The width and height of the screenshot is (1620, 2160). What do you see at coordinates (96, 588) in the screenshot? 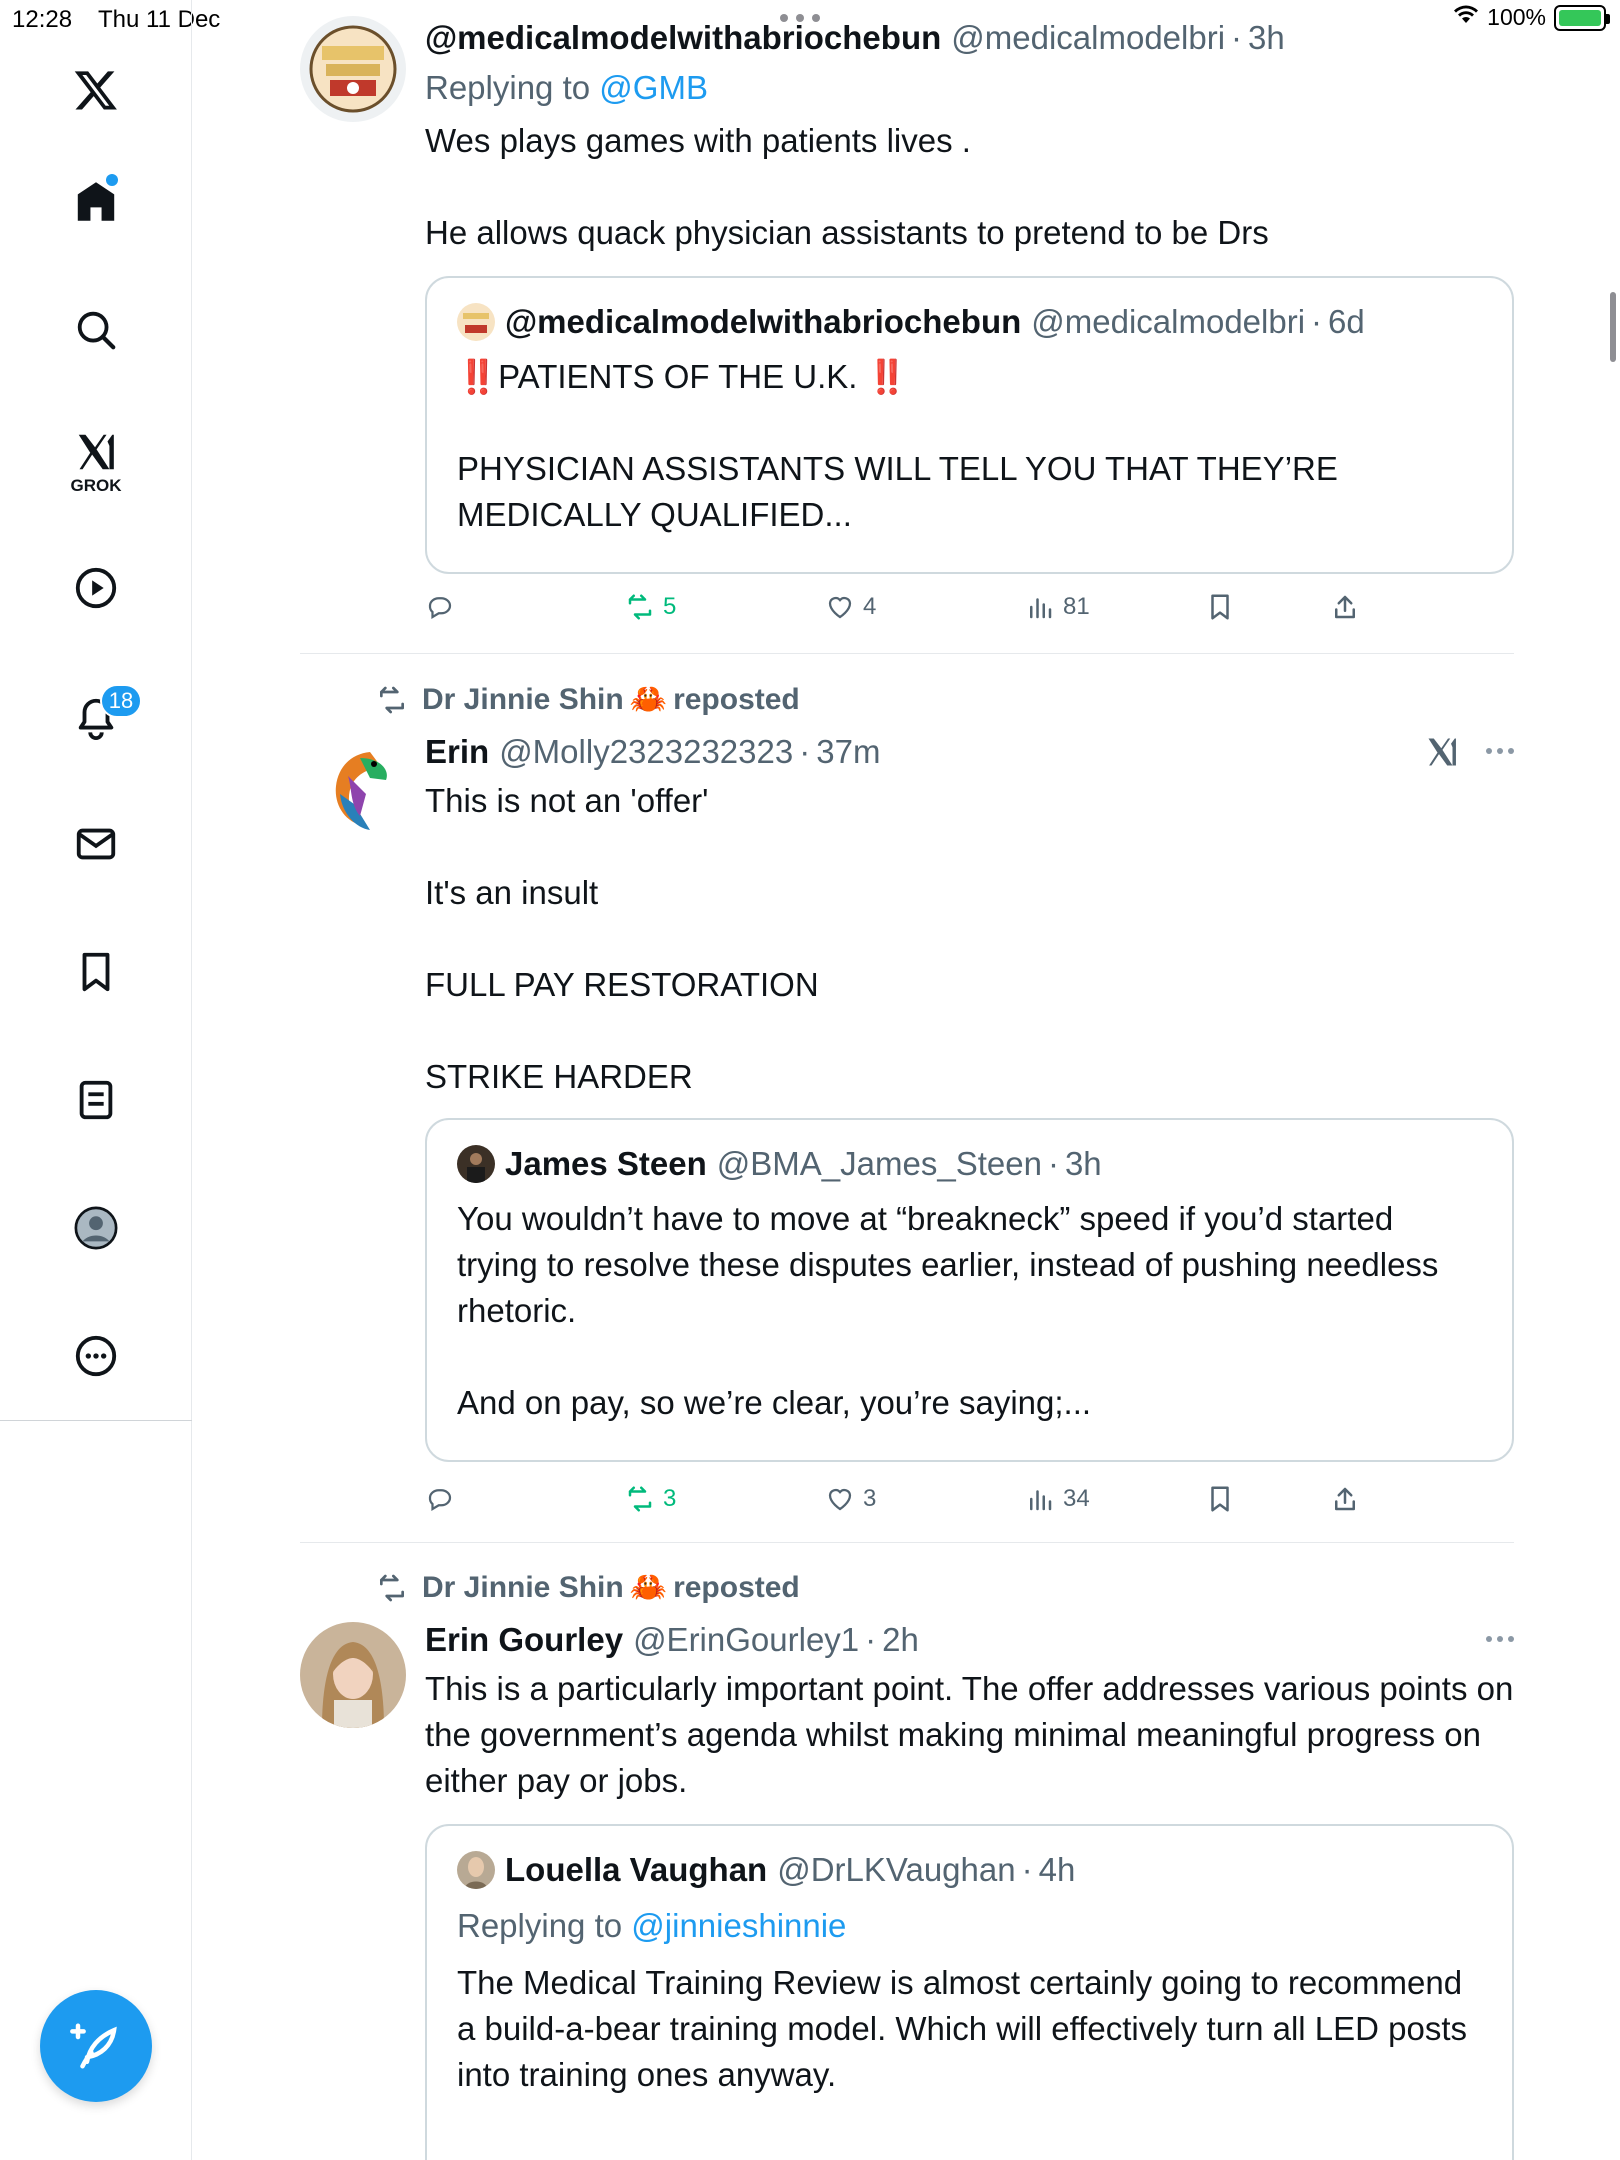
I see `video-play-icon` at bounding box center [96, 588].